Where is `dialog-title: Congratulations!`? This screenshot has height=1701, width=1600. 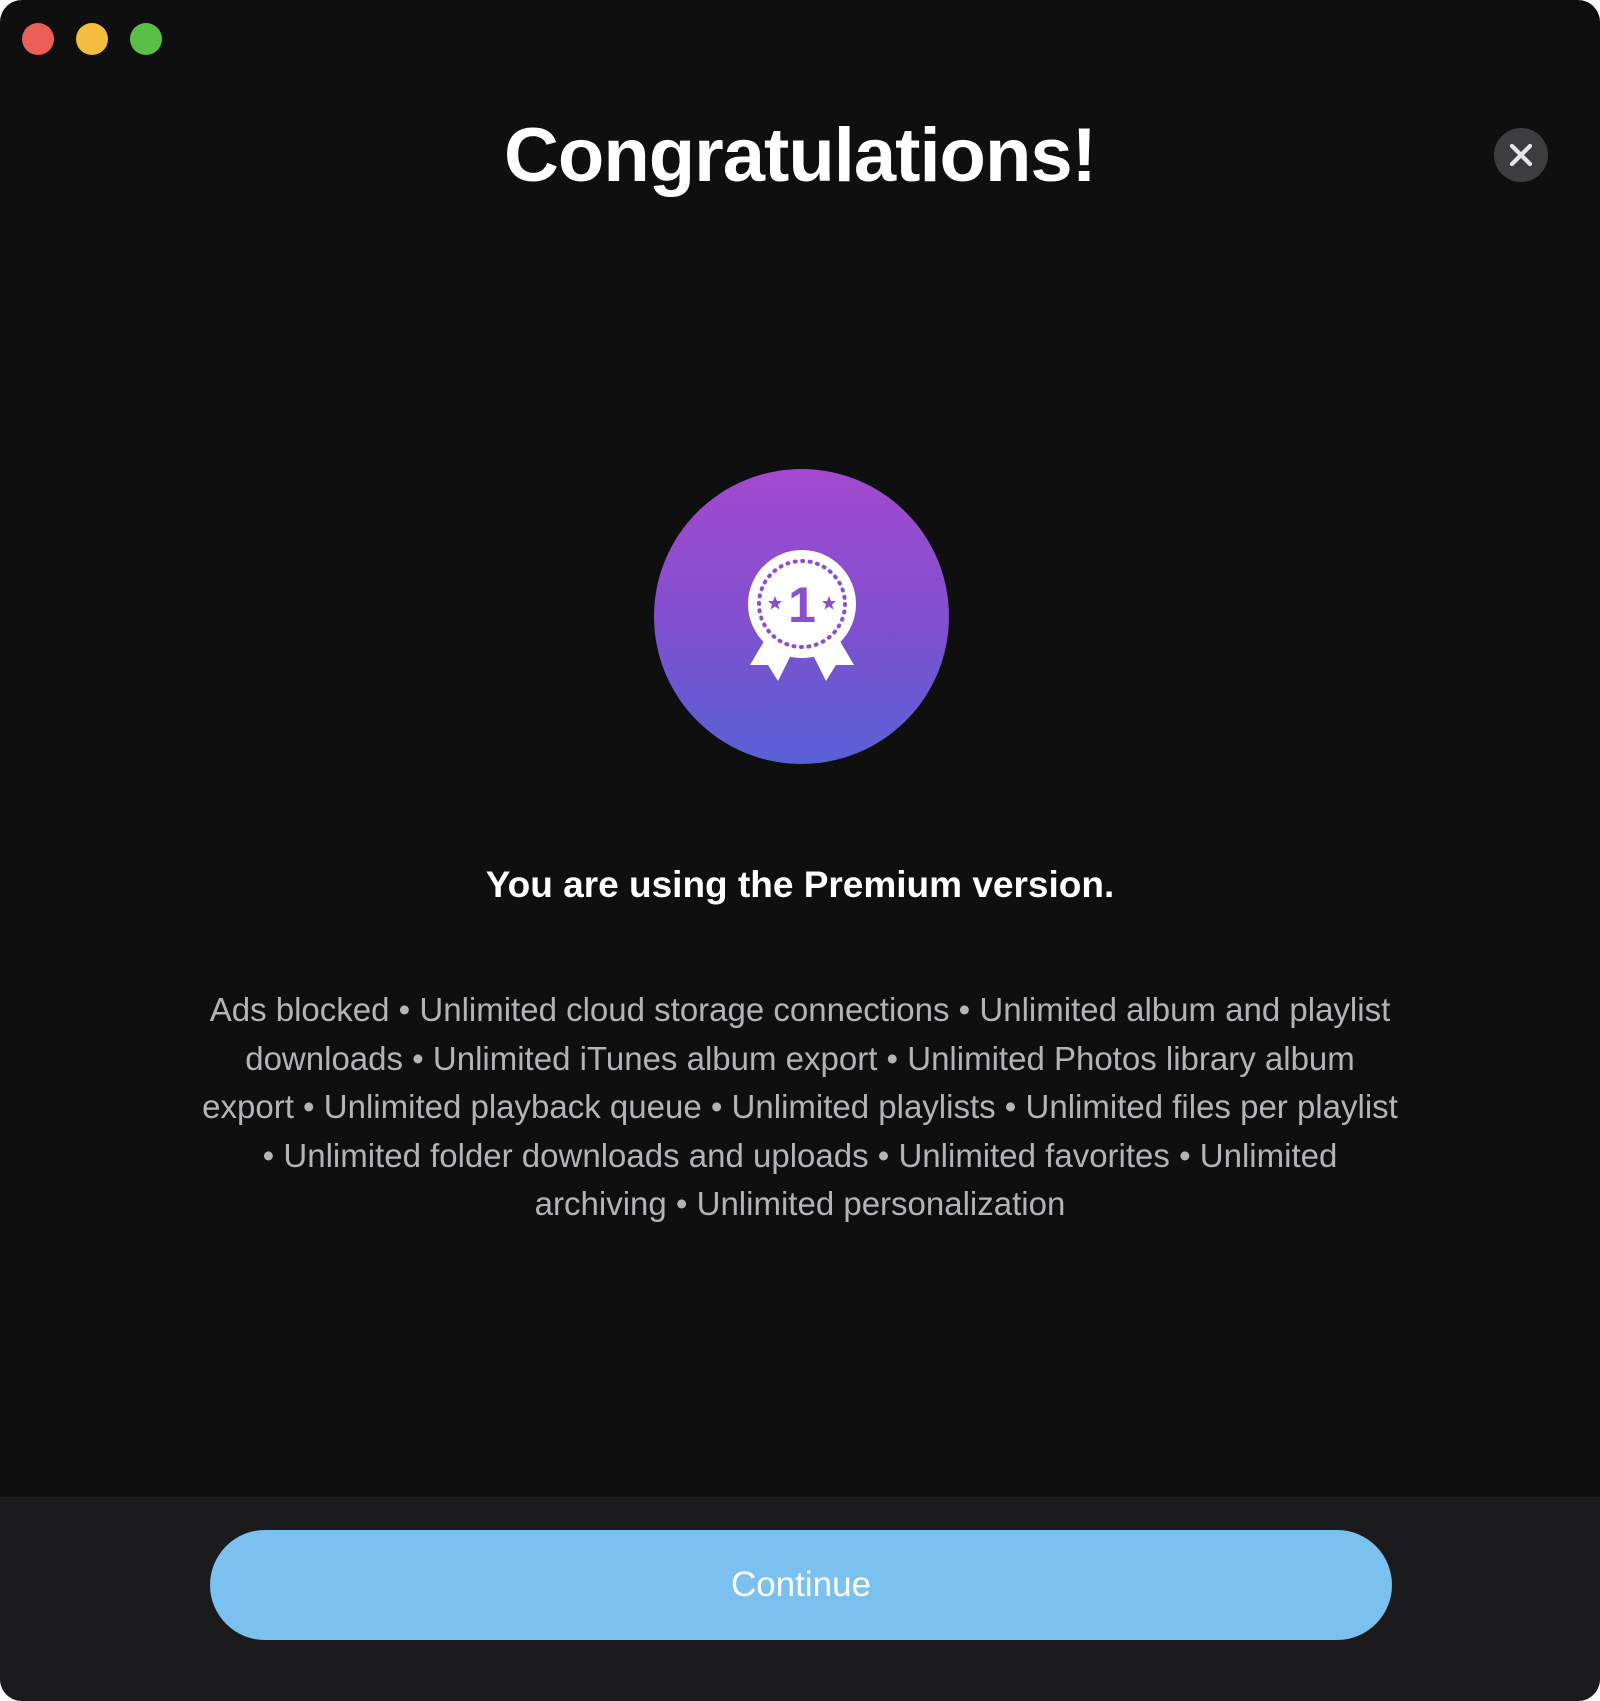
dialog-title: Congratulations! is located at coordinates (800, 155).